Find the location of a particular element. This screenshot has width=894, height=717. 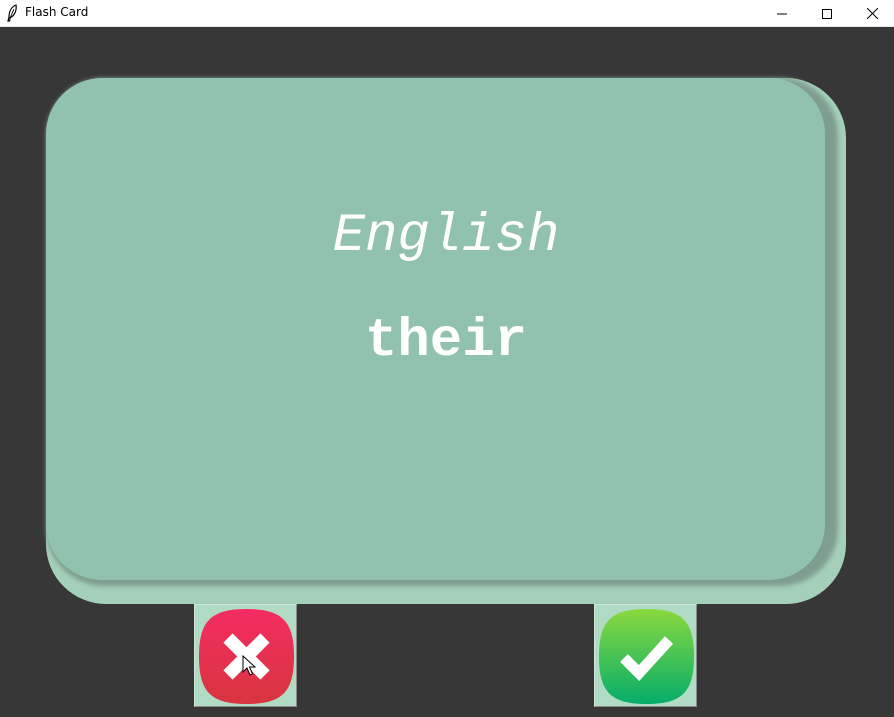

wrong-button is located at coordinates (245, 655).